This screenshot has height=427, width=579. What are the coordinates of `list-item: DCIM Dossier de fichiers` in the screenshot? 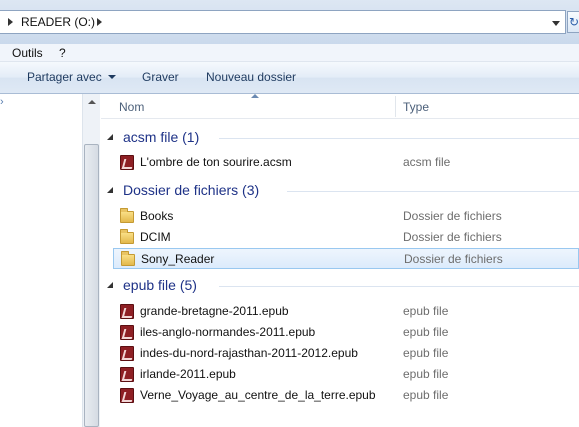 It's located at (346, 237).